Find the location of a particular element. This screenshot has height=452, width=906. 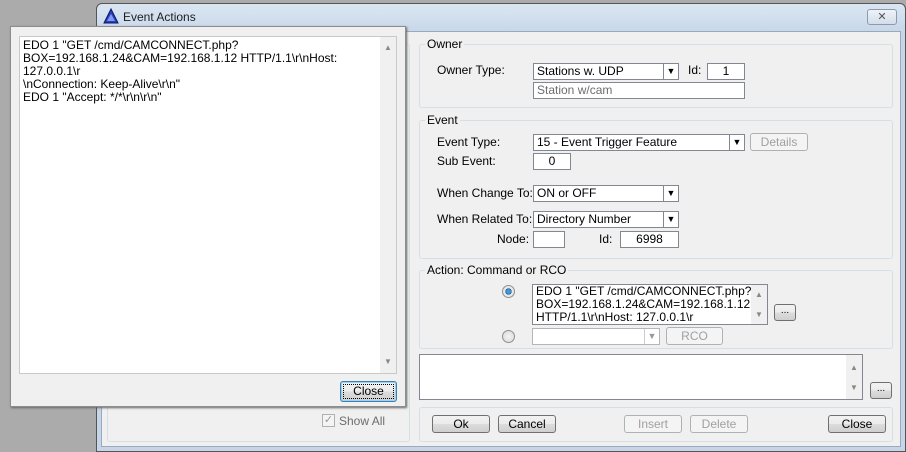

command-radio is located at coordinates (508, 291).